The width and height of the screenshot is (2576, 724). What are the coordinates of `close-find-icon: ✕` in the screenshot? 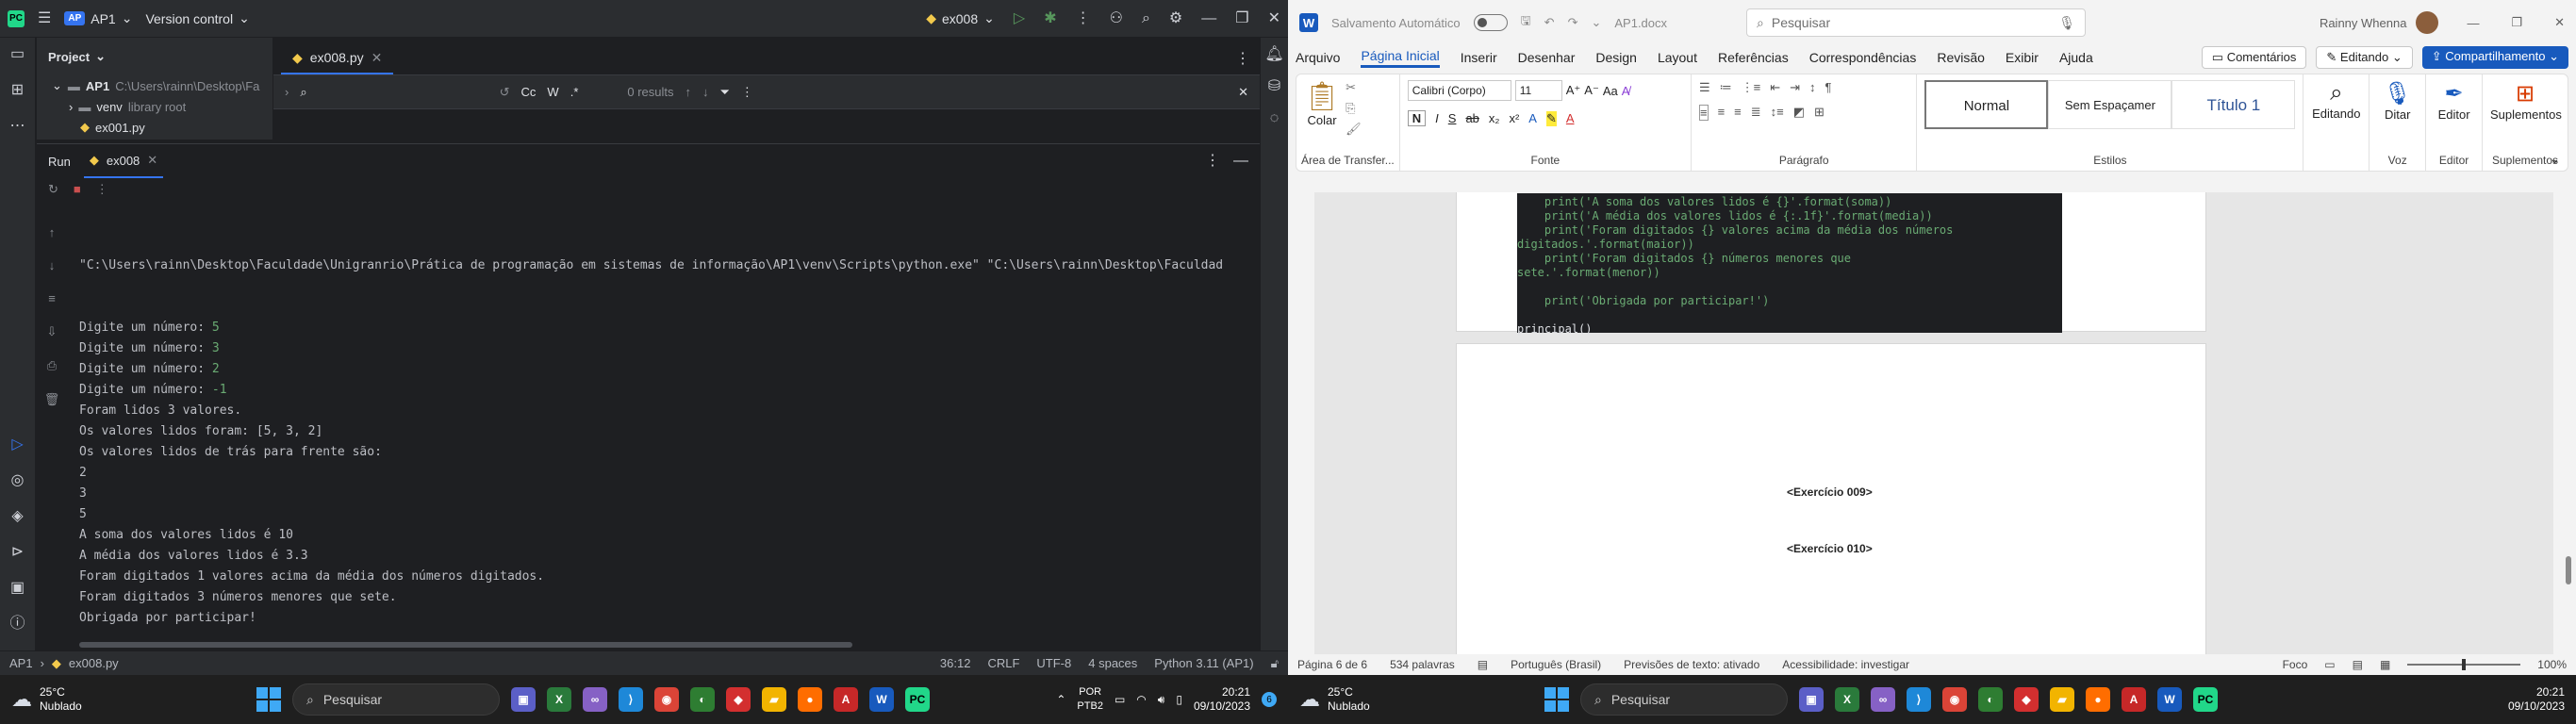 It's located at (1243, 92).